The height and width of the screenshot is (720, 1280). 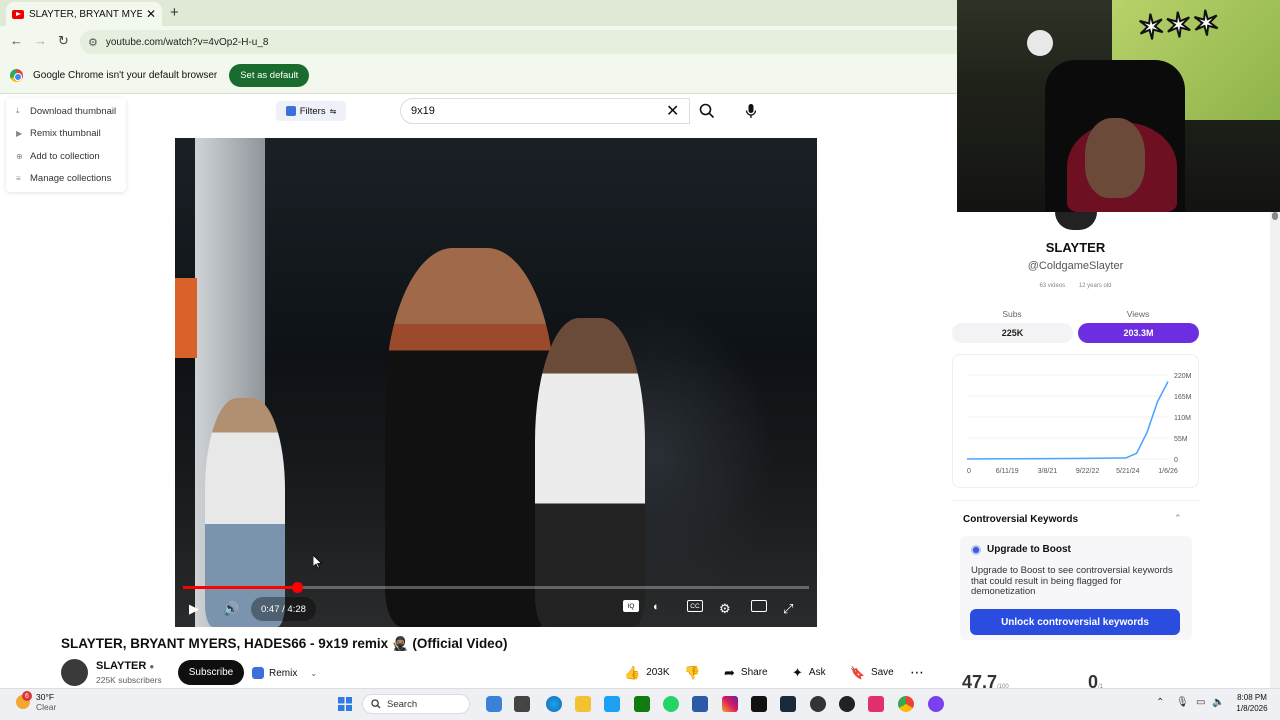 I want to click on close-tab-icon: ✕, so click(x=151, y=14).